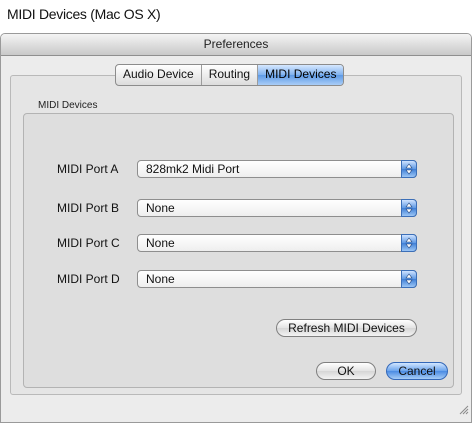  What do you see at coordinates (88, 243) in the screenshot?
I see `midi-port-c-label: MIDI Port C` at bounding box center [88, 243].